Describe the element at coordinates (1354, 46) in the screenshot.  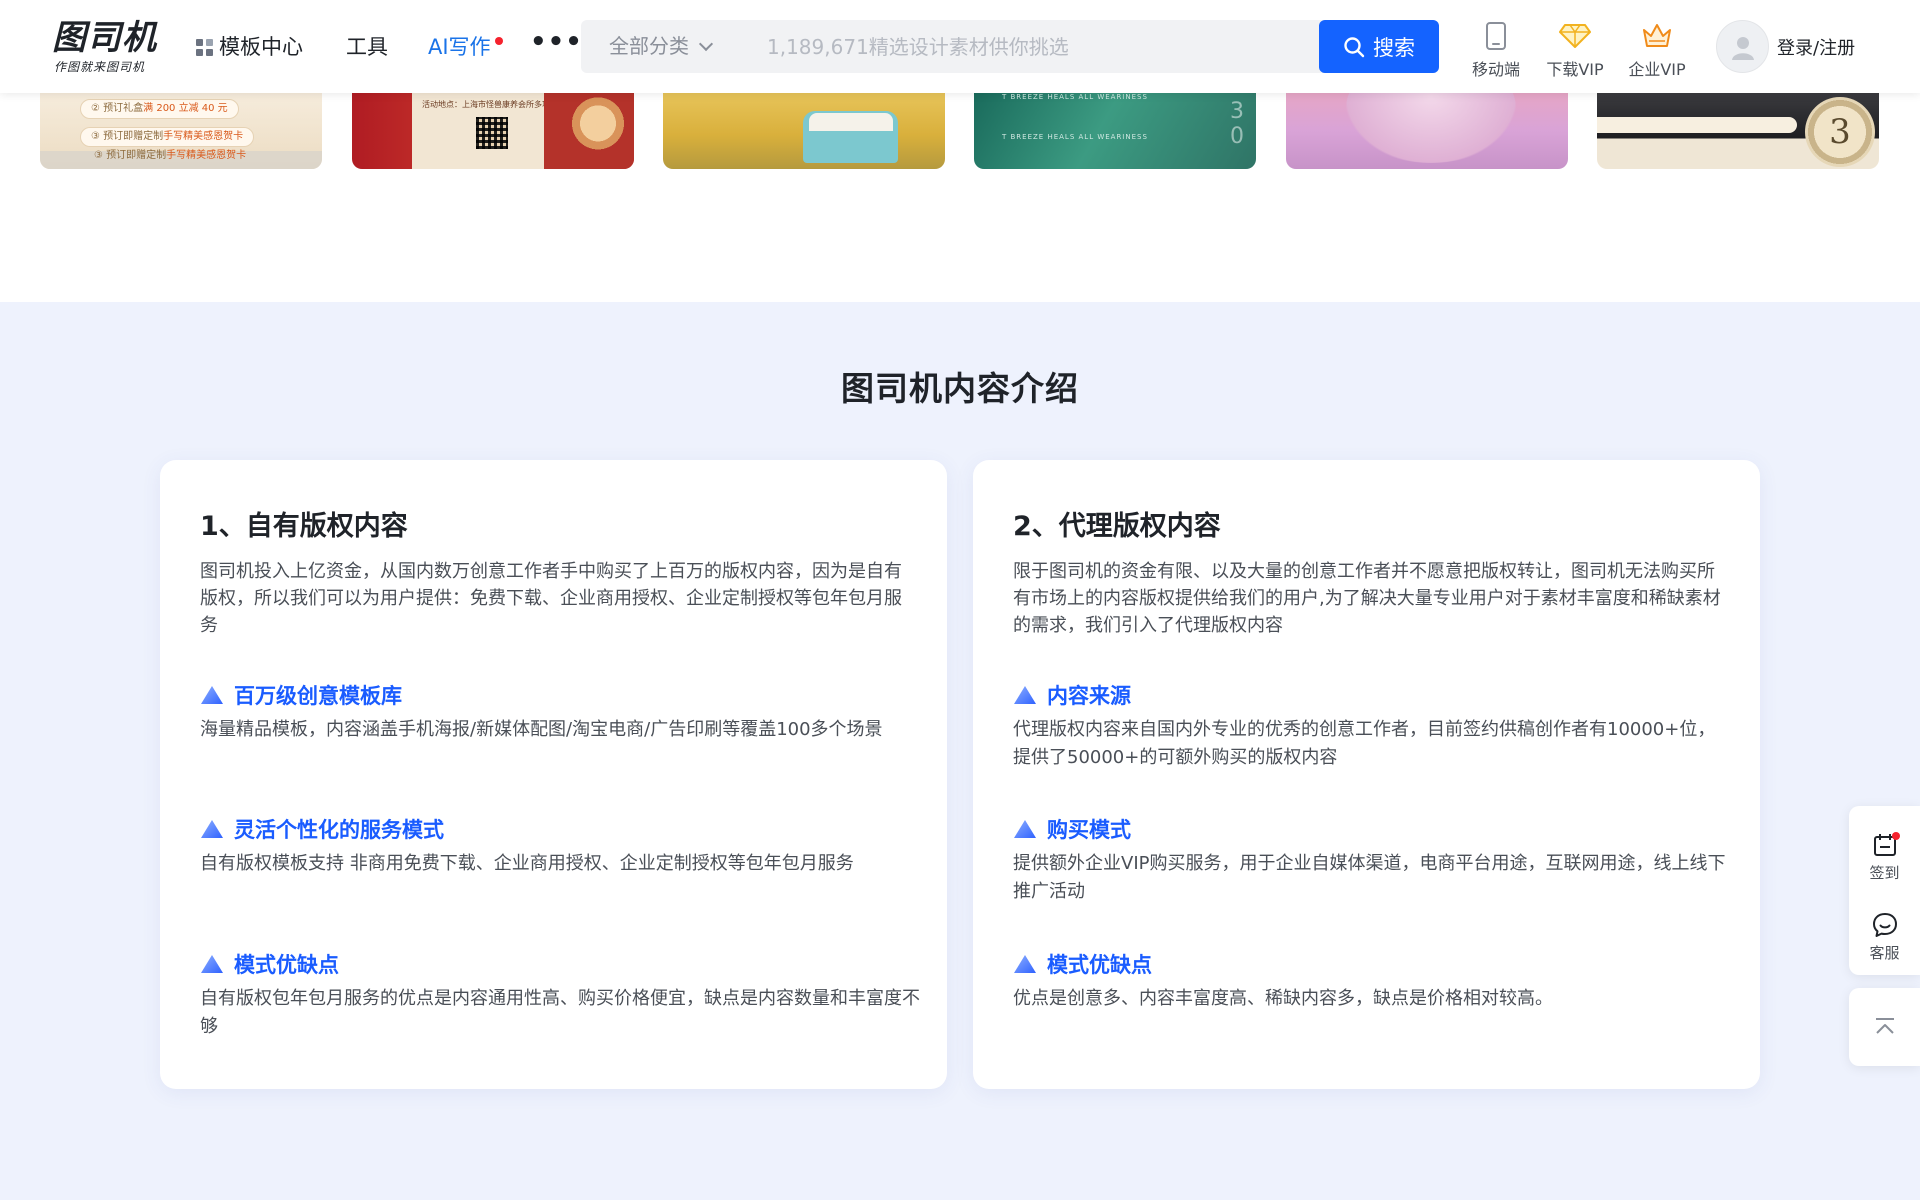
I see `search-icon` at that location.